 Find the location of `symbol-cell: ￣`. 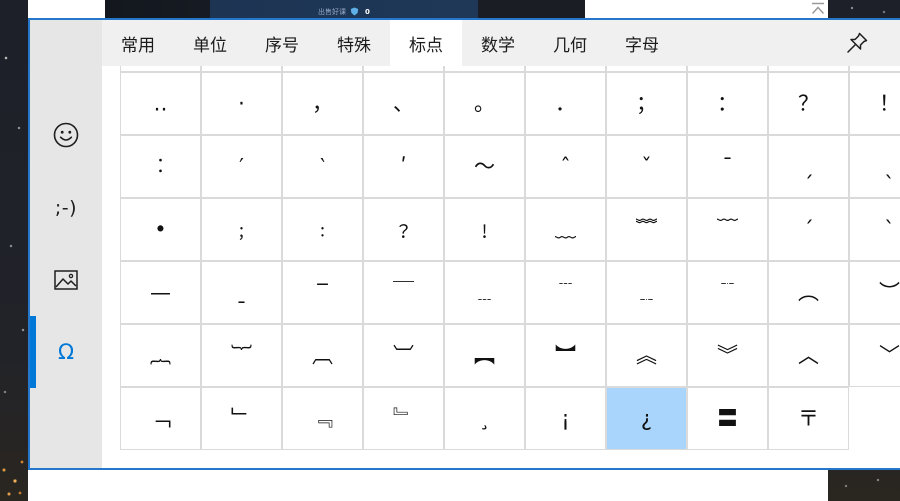

symbol-cell: ￣ is located at coordinates (403, 292).